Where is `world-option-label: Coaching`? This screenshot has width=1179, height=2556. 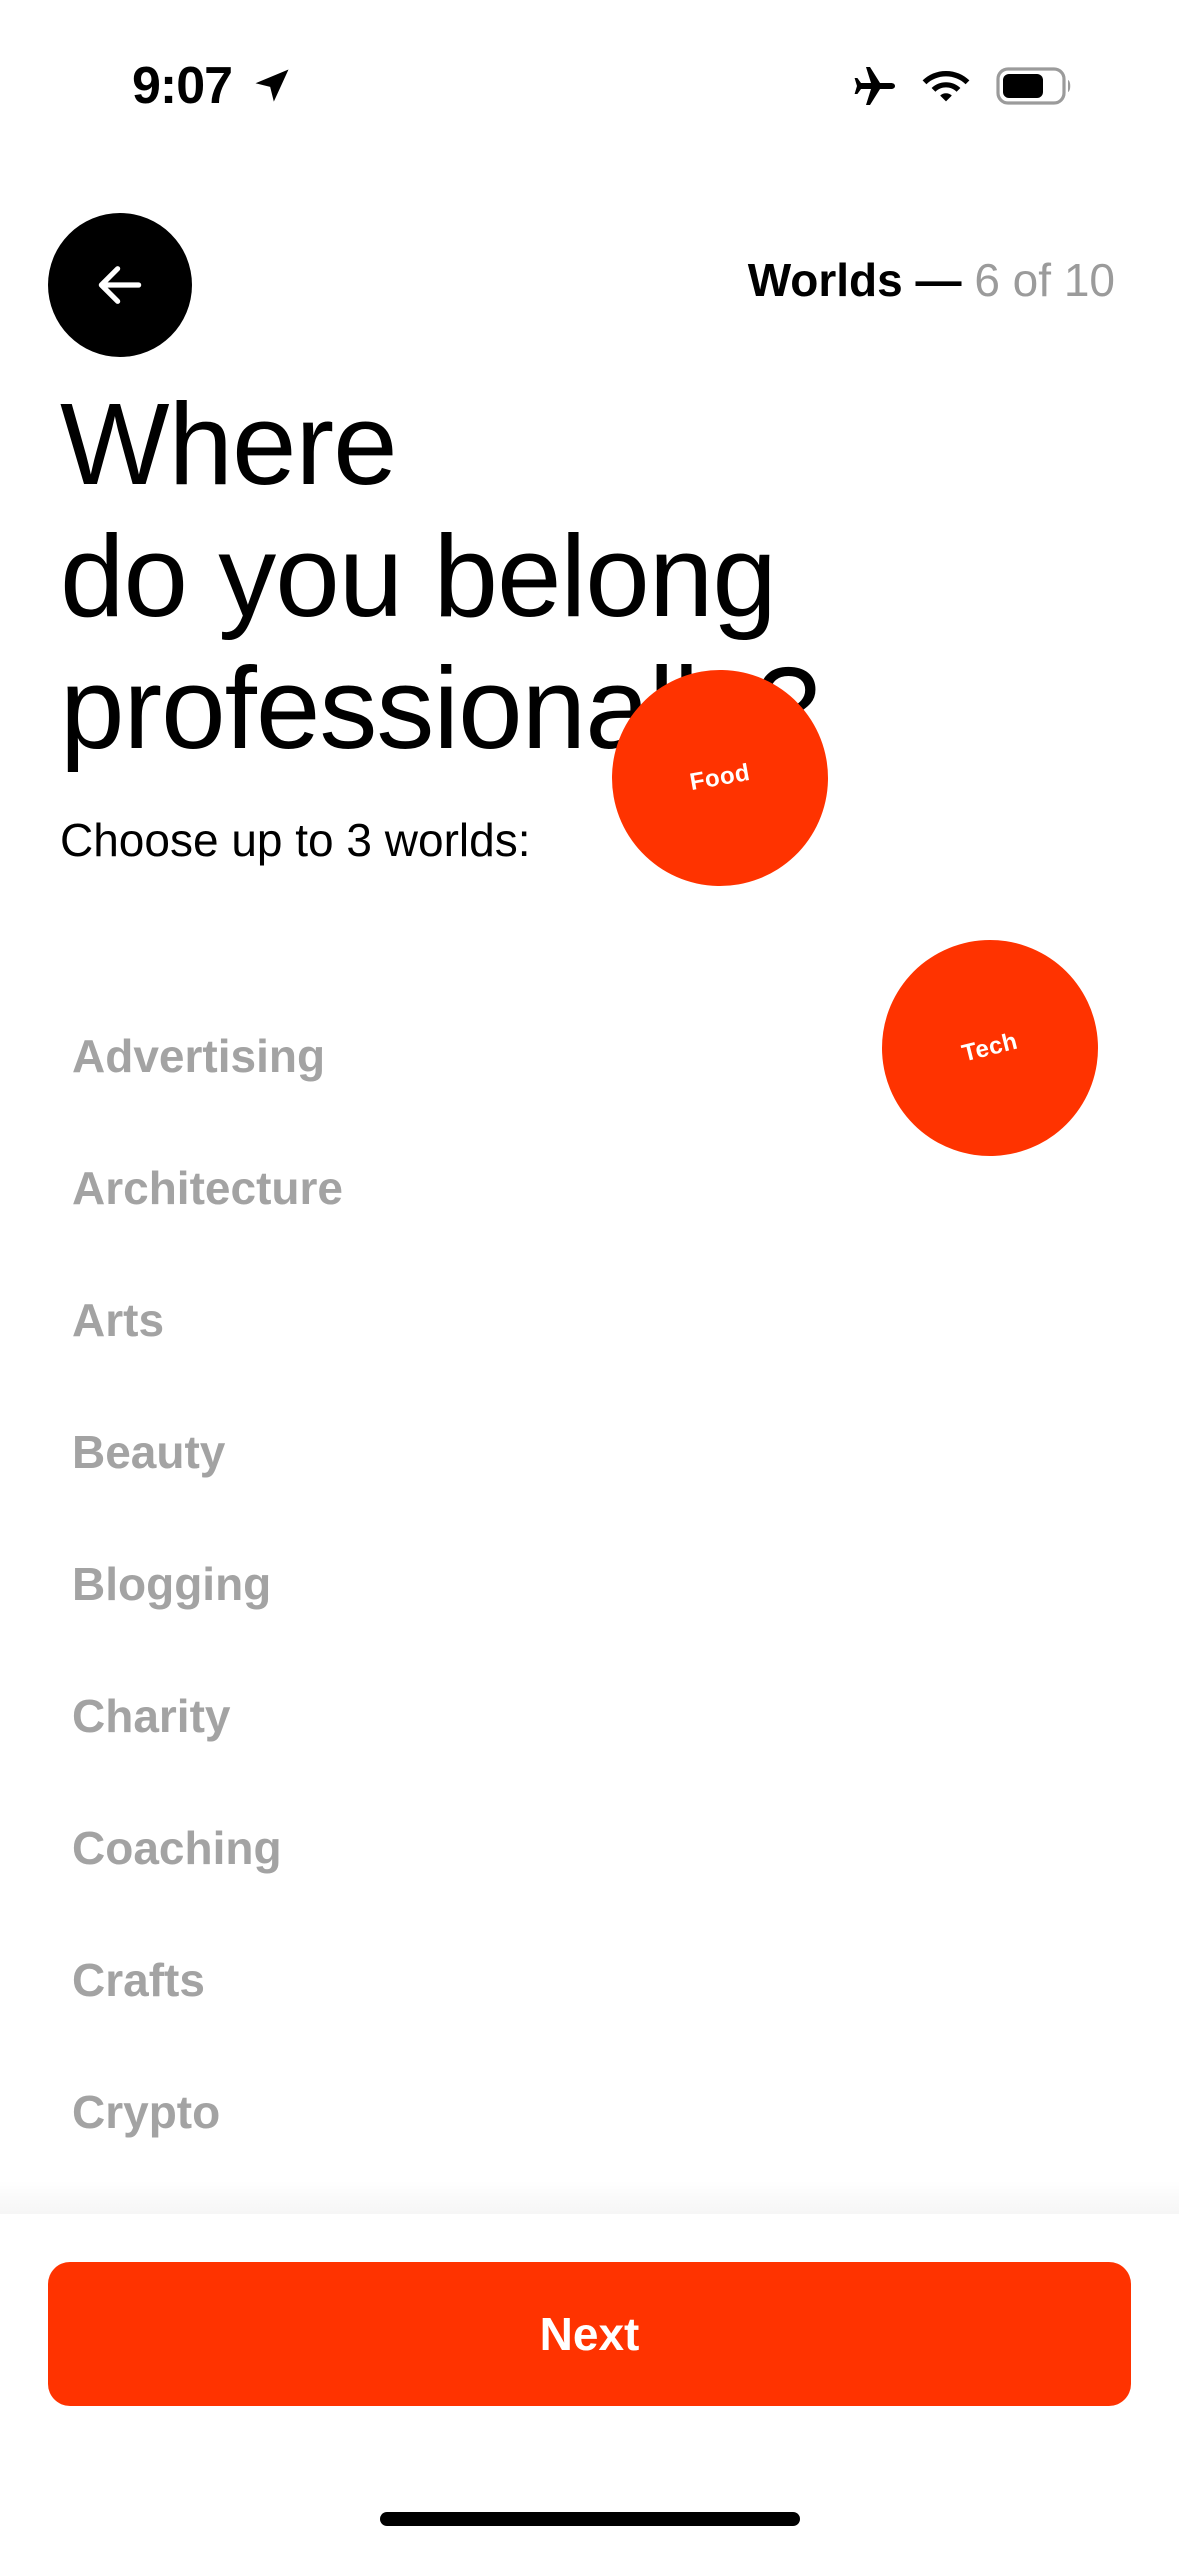 world-option-label: Coaching is located at coordinates (177, 1848).